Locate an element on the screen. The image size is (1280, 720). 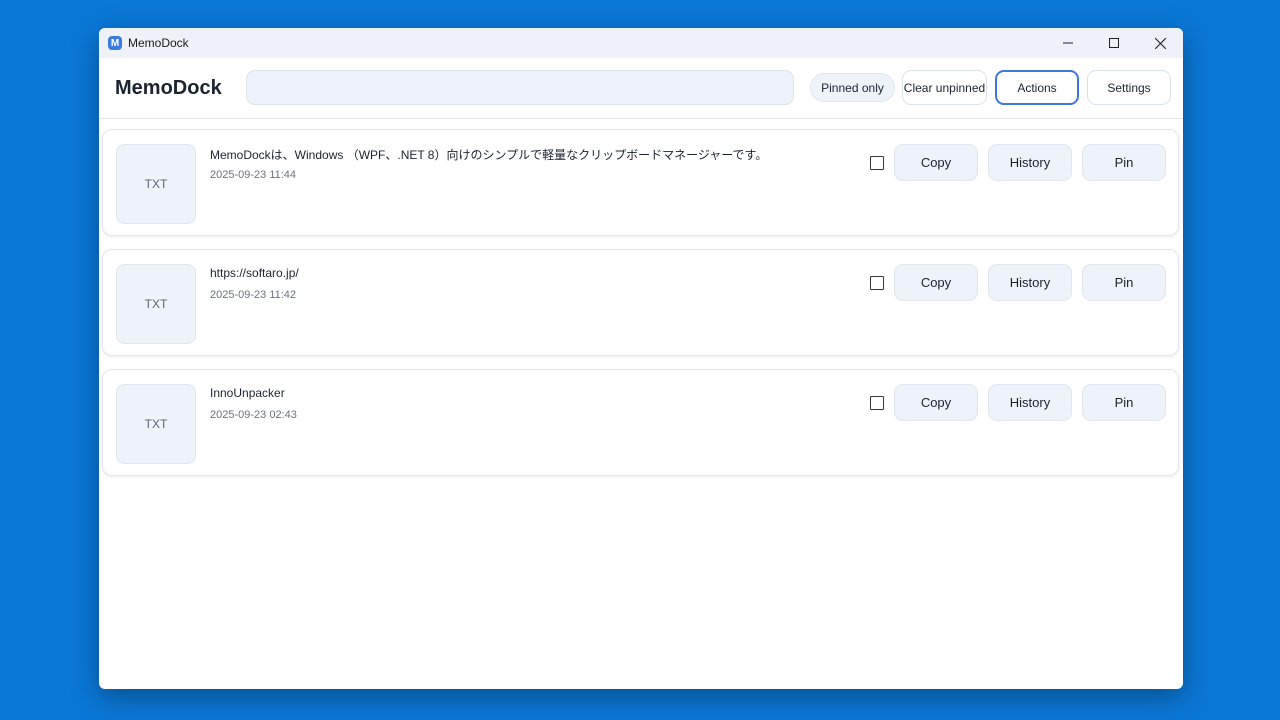
clip-timestamp: 2025-09-23 11:44 is located at coordinates (253, 175).